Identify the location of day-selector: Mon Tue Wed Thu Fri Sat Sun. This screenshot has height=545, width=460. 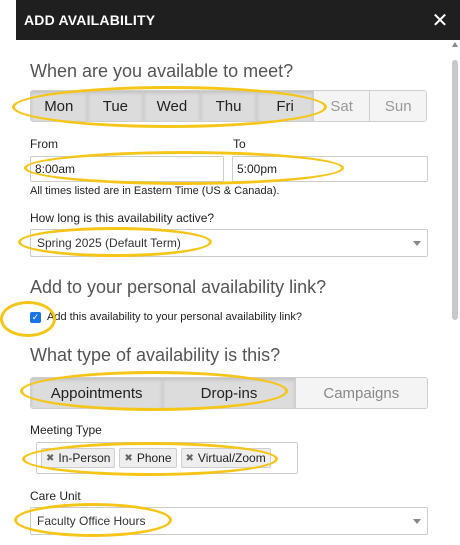
(228, 106).